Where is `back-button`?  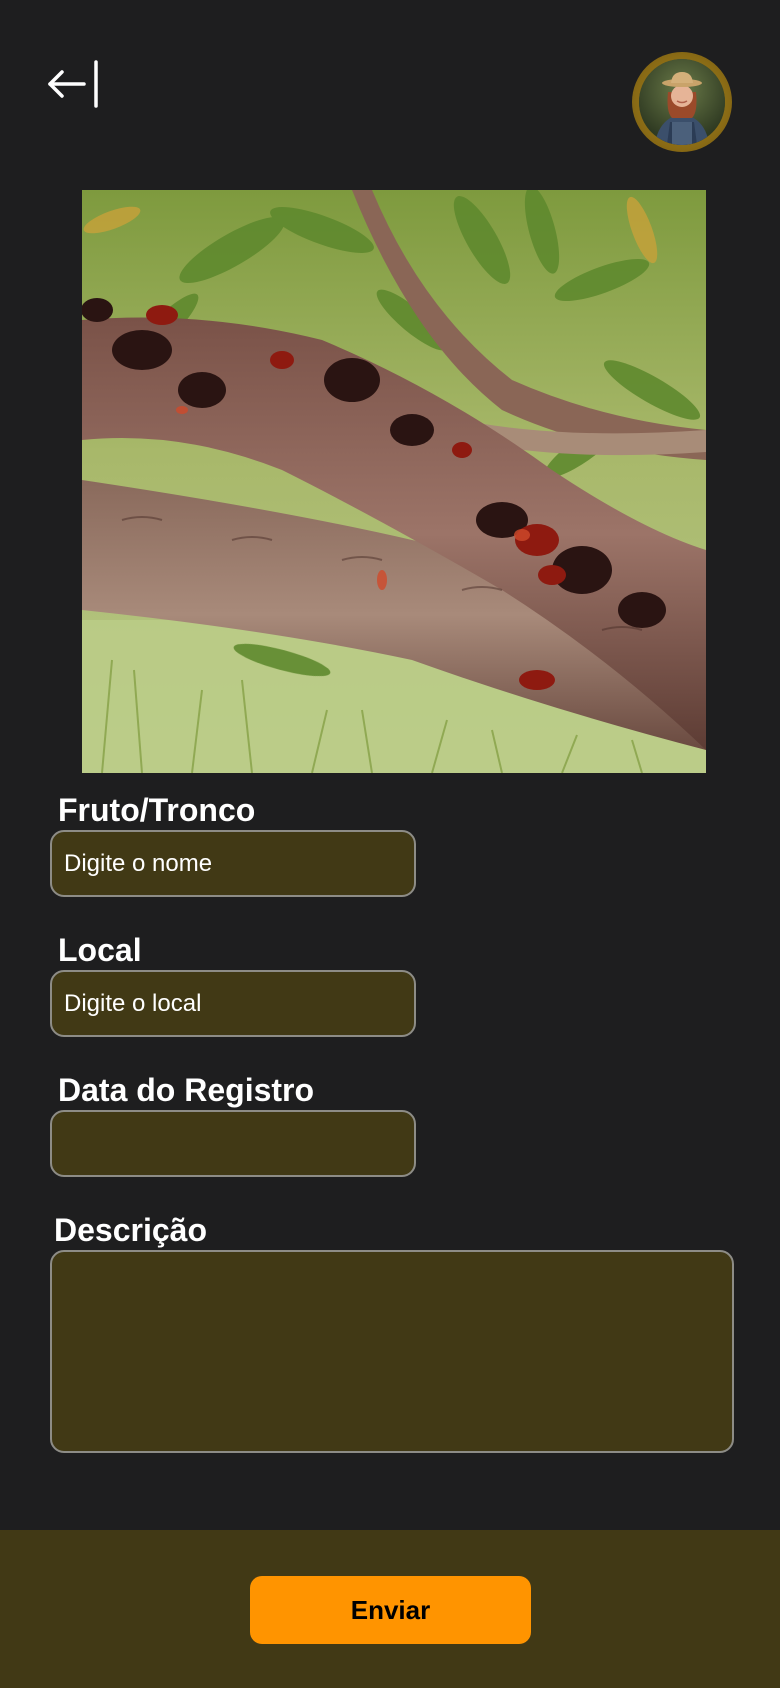 back-button is located at coordinates (74, 84).